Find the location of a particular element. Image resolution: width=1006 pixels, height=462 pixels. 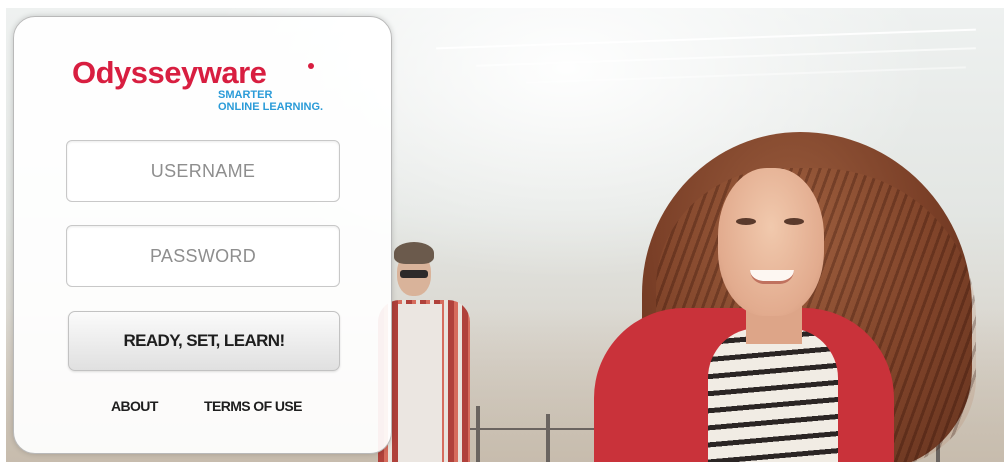

password-input is located at coordinates (203, 256).